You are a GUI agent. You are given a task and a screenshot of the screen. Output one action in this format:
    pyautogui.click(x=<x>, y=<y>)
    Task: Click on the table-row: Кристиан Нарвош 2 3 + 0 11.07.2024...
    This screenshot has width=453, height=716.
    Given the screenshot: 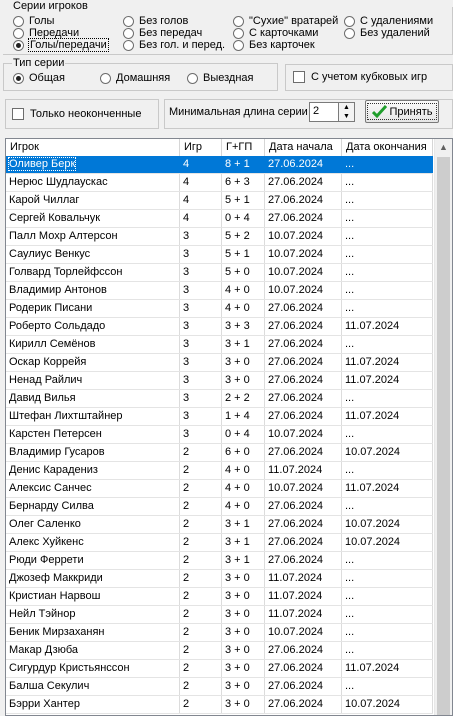 What is the action you would take?
    pyautogui.click(x=219, y=597)
    